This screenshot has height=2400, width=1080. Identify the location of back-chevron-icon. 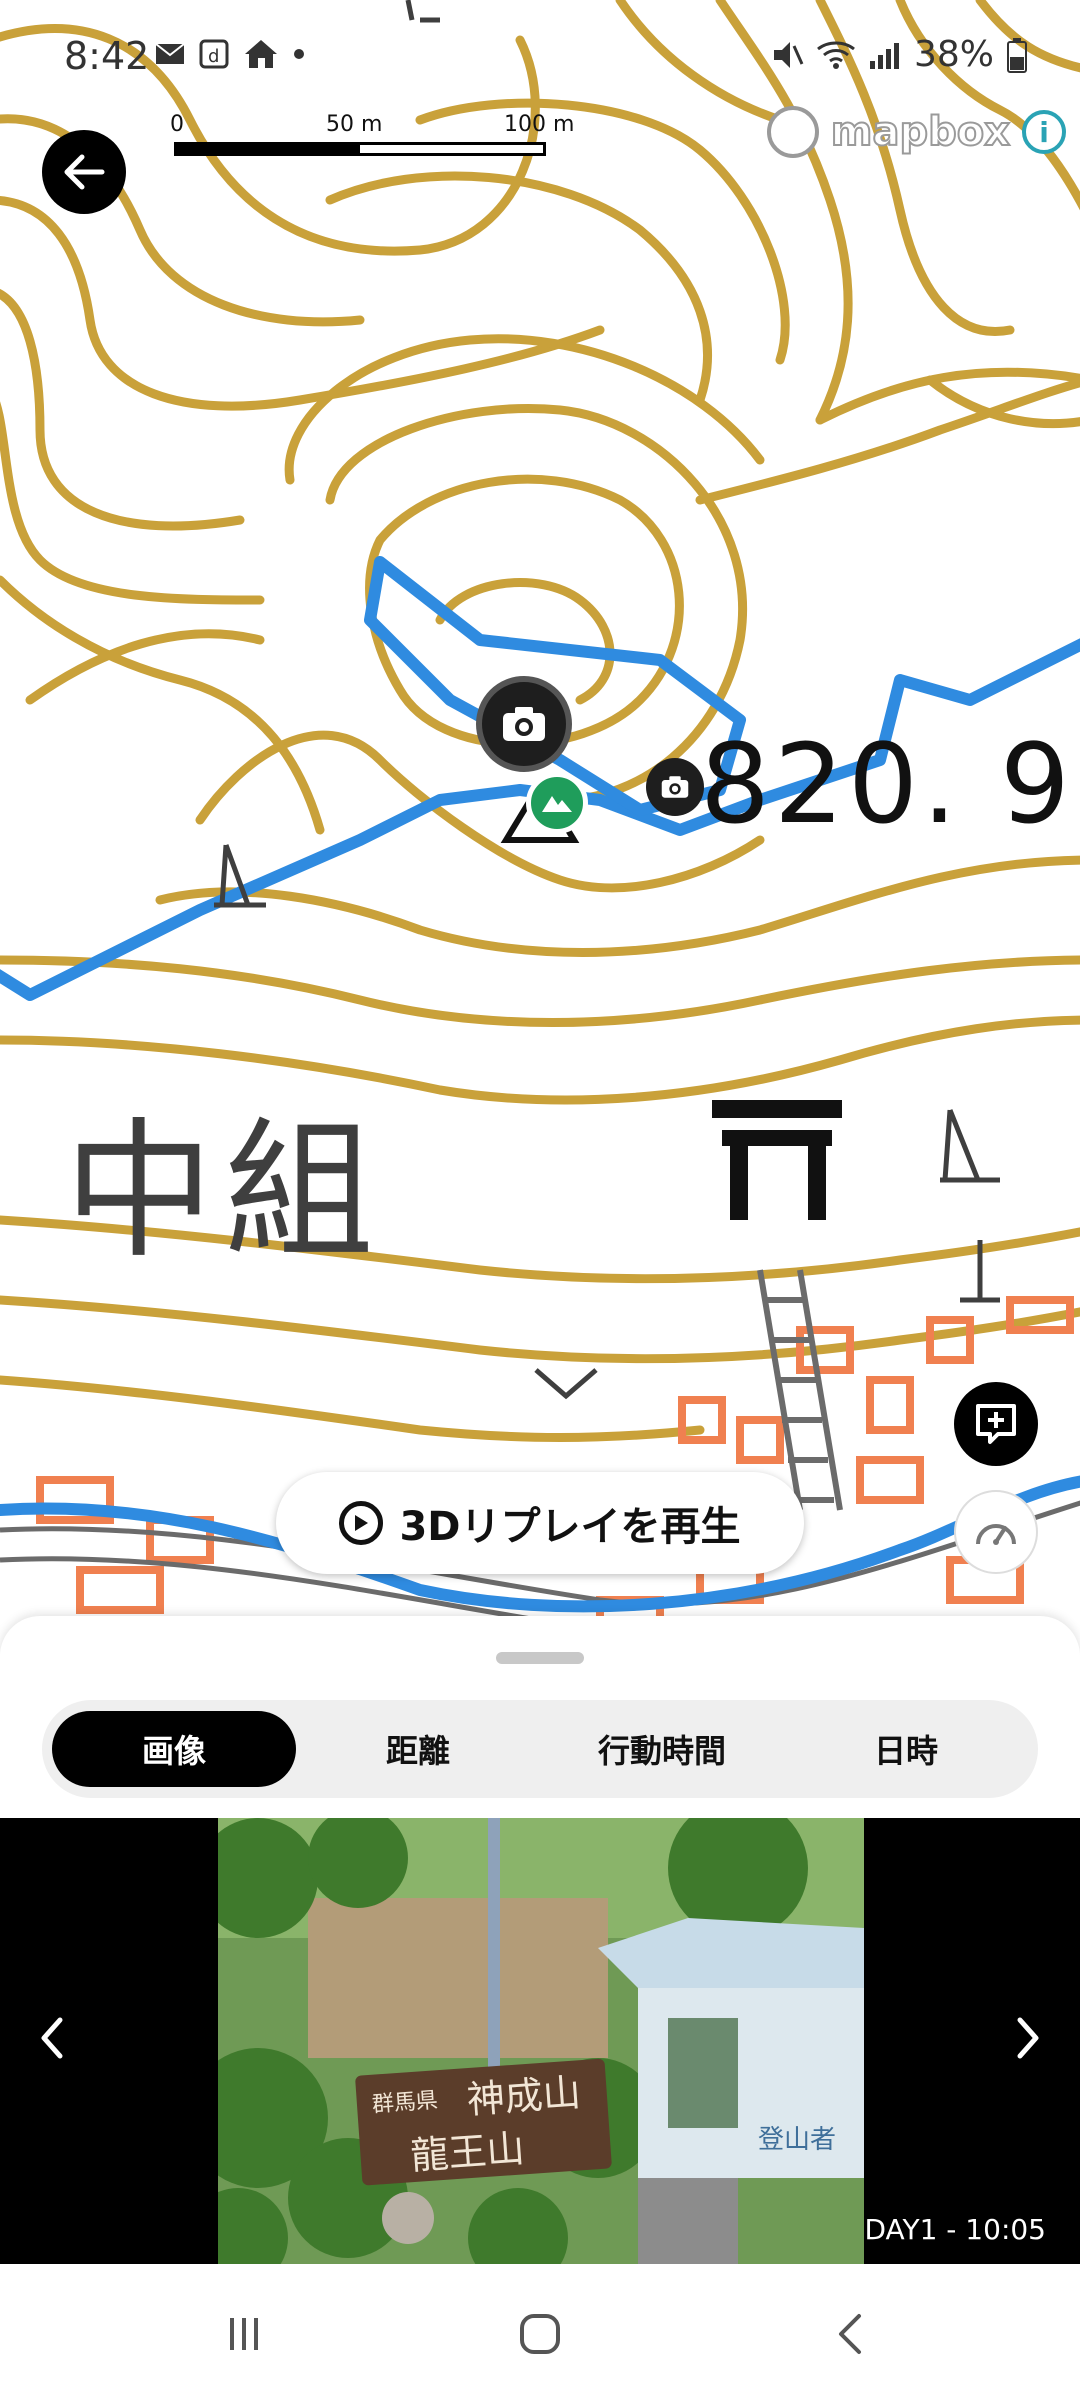
(850, 2334).